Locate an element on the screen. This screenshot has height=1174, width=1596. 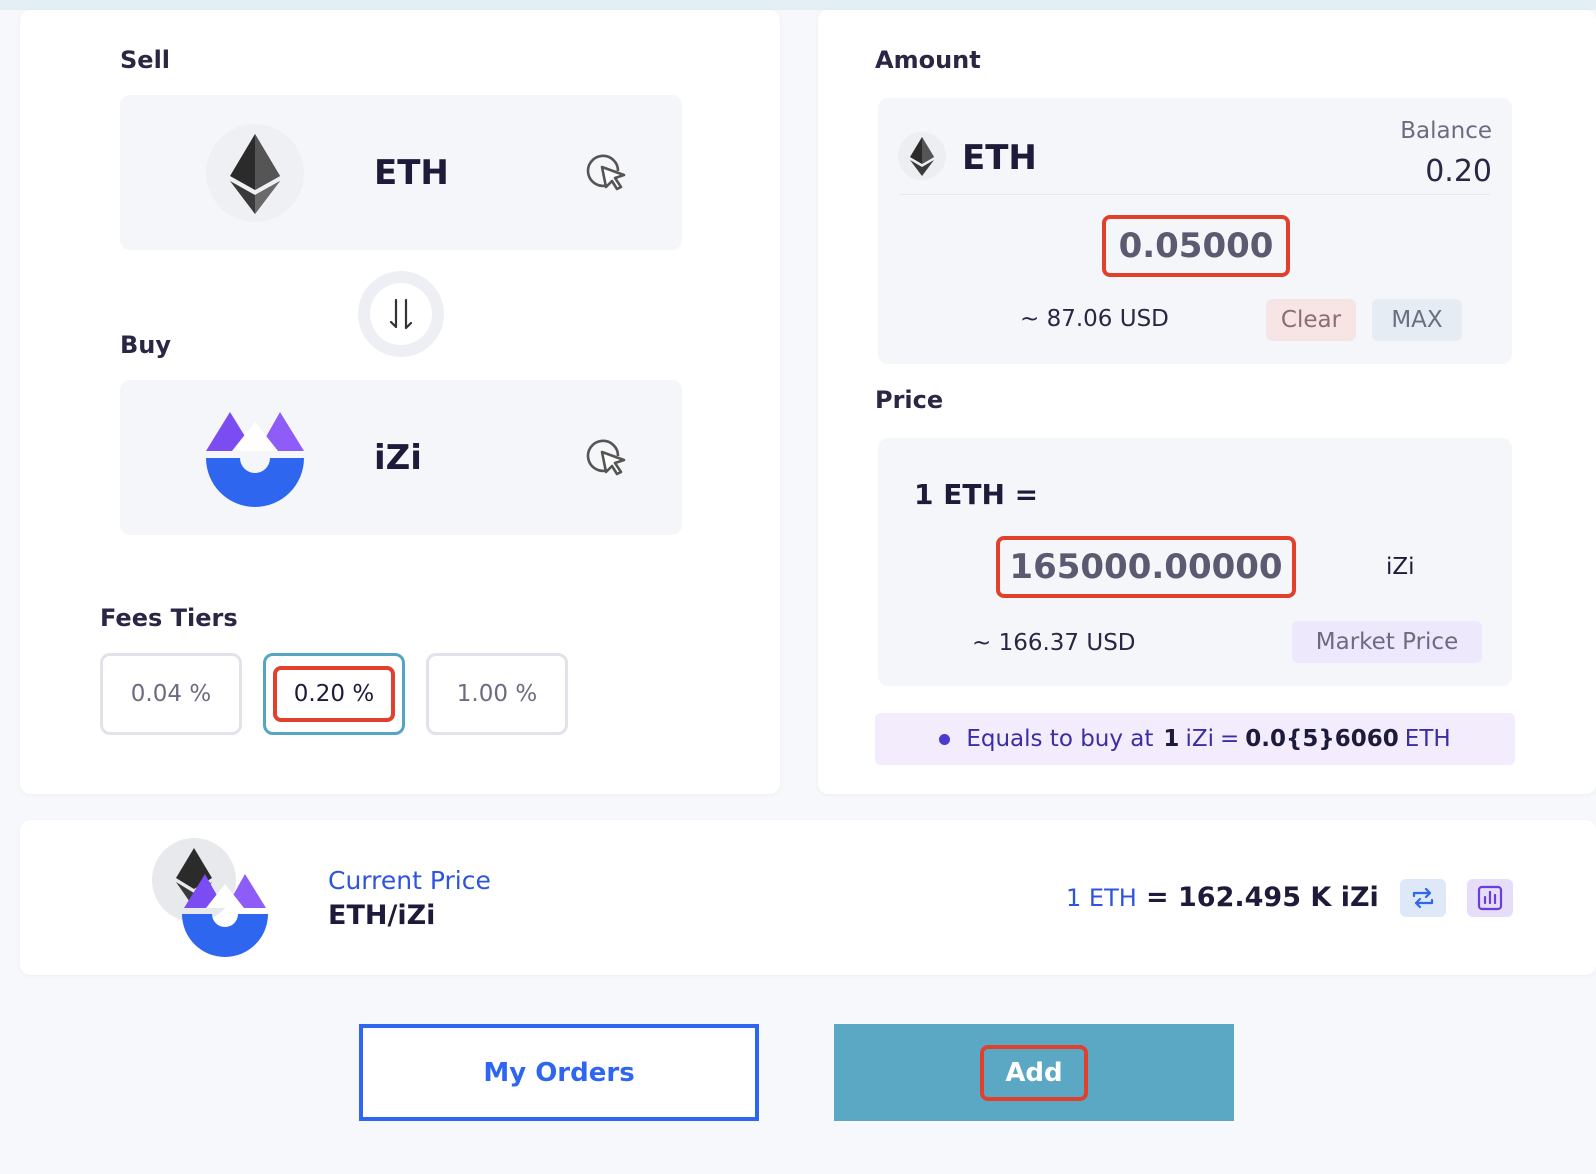
add-button-label: Add is located at coordinates (1034, 1072).